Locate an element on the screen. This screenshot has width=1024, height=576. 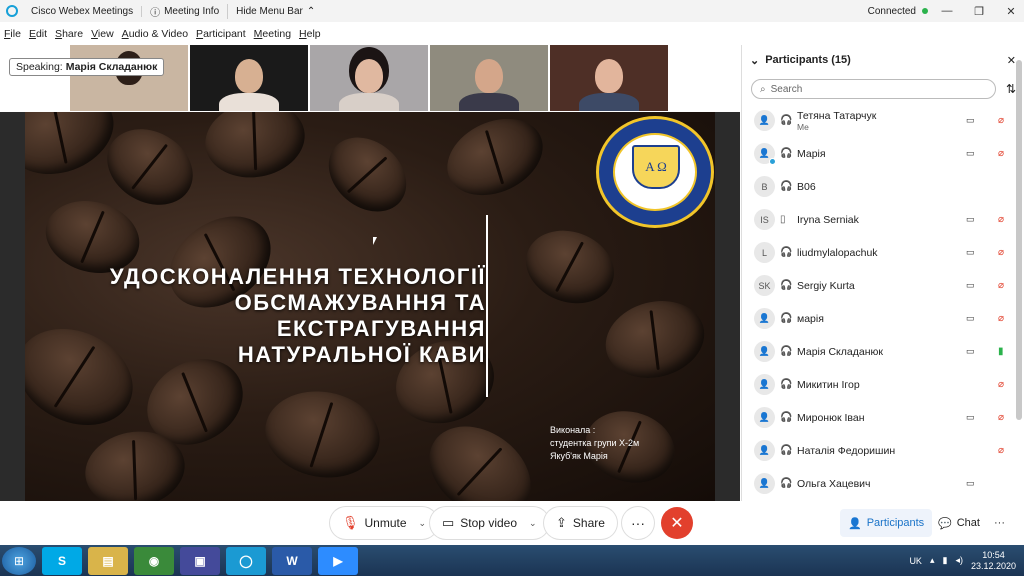
participant-row: 👤 🎧 Микитин Ігор ⌀ is located at coordinates (878, 384).